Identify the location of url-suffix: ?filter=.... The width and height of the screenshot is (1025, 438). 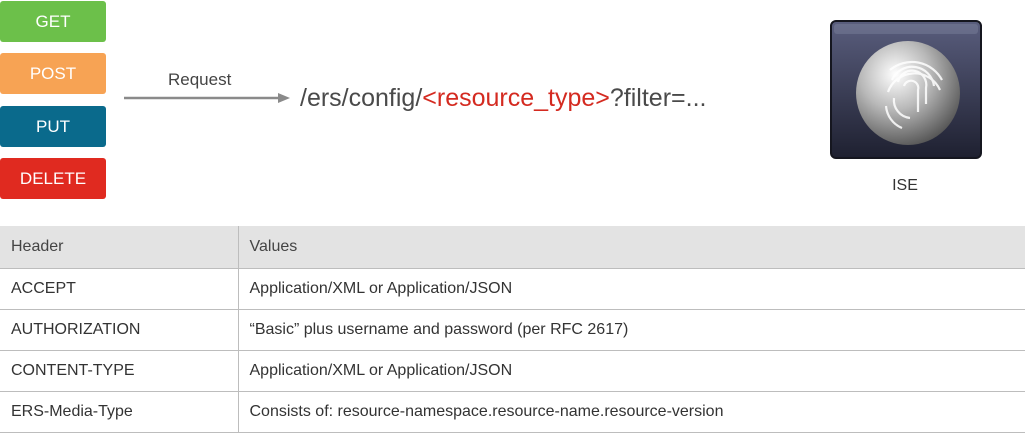
(658, 98).